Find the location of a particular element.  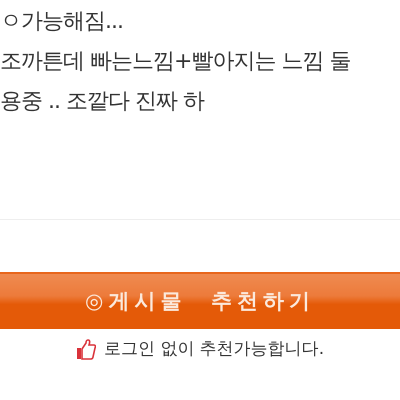

recommend-button: ◎게시물 추천하기 is located at coordinates (200, 300).